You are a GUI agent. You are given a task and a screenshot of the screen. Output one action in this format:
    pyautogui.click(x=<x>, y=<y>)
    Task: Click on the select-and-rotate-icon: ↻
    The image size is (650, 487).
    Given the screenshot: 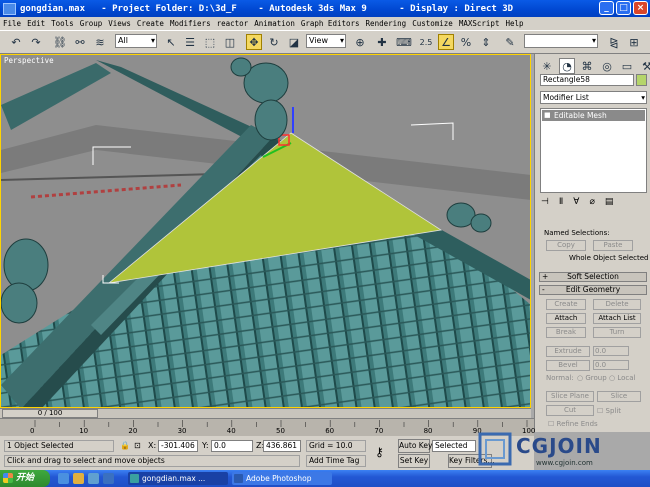 What is the action you would take?
    pyautogui.click(x=274, y=42)
    